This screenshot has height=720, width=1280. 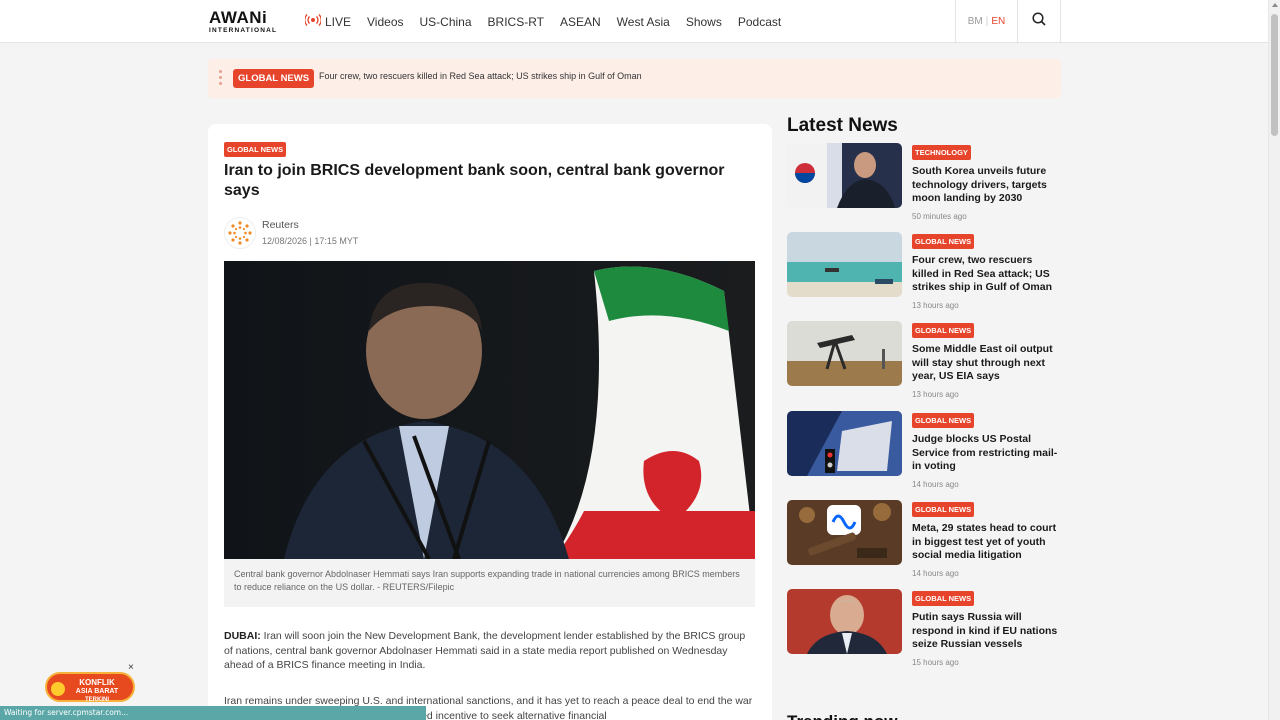 I want to click on nav-brics-rt: BRICS-RT, so click(x=516, y=22).